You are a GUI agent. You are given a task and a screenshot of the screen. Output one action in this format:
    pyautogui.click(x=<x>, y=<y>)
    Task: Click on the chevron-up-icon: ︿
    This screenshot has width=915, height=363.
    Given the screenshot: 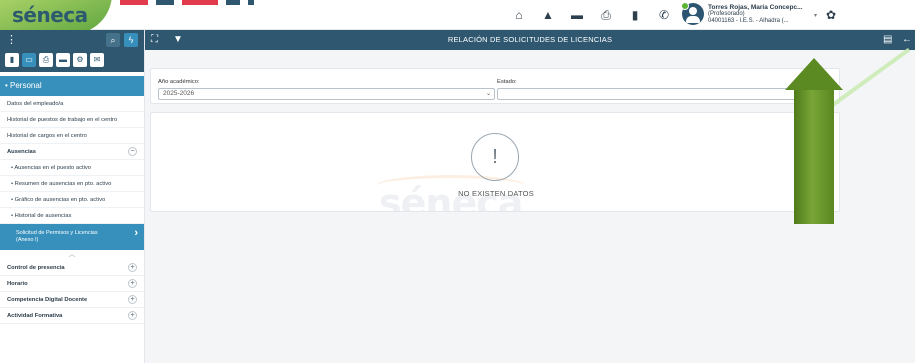 What is the action you would take?
    pyautogui.click(x=72, y=255)
    